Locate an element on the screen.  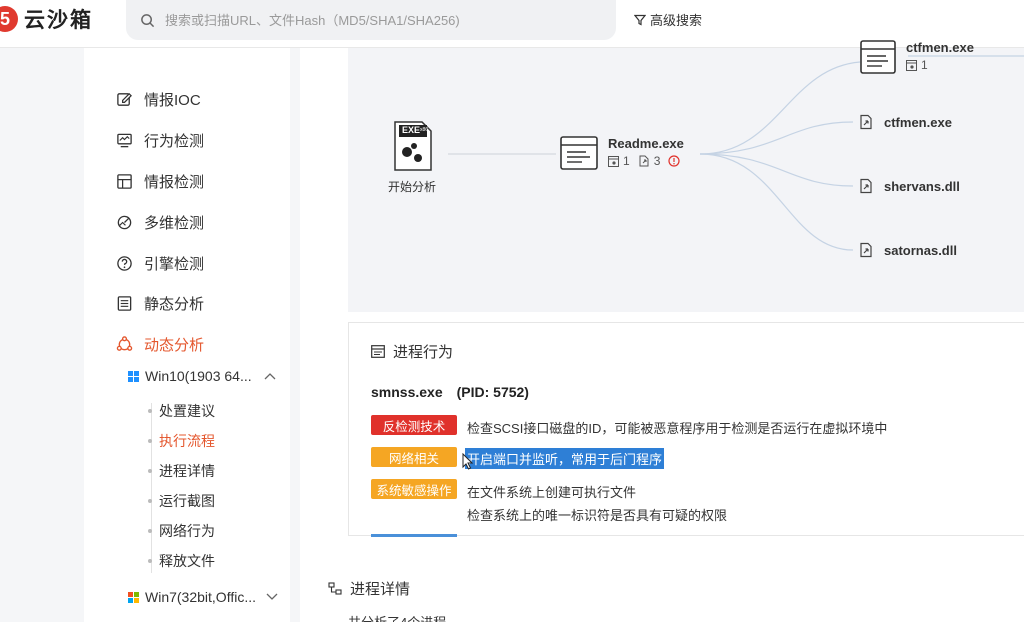
exe-badge-sub: x86 is located at coordinates (424, 130).